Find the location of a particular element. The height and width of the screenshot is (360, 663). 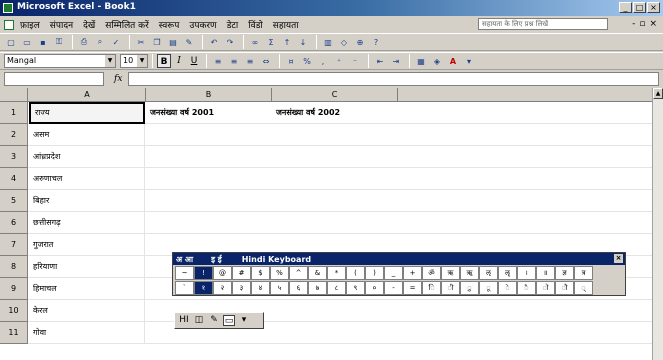

palette-key: ् is located at coordinates (583, 288).